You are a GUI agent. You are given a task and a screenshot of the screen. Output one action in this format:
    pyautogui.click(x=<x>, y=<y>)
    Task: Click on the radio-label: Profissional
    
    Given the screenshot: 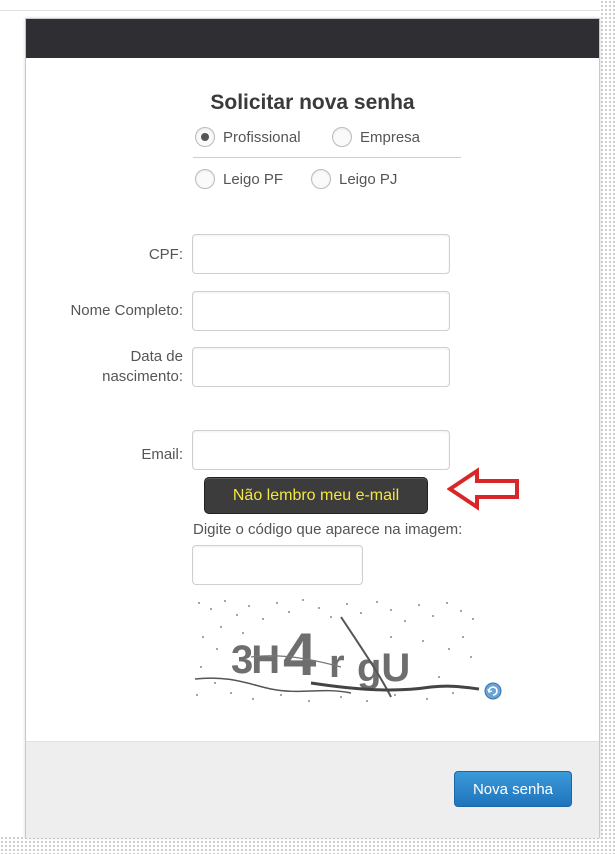 What is the action you would take?
    pyautogui.click(x=262, y=137)
    